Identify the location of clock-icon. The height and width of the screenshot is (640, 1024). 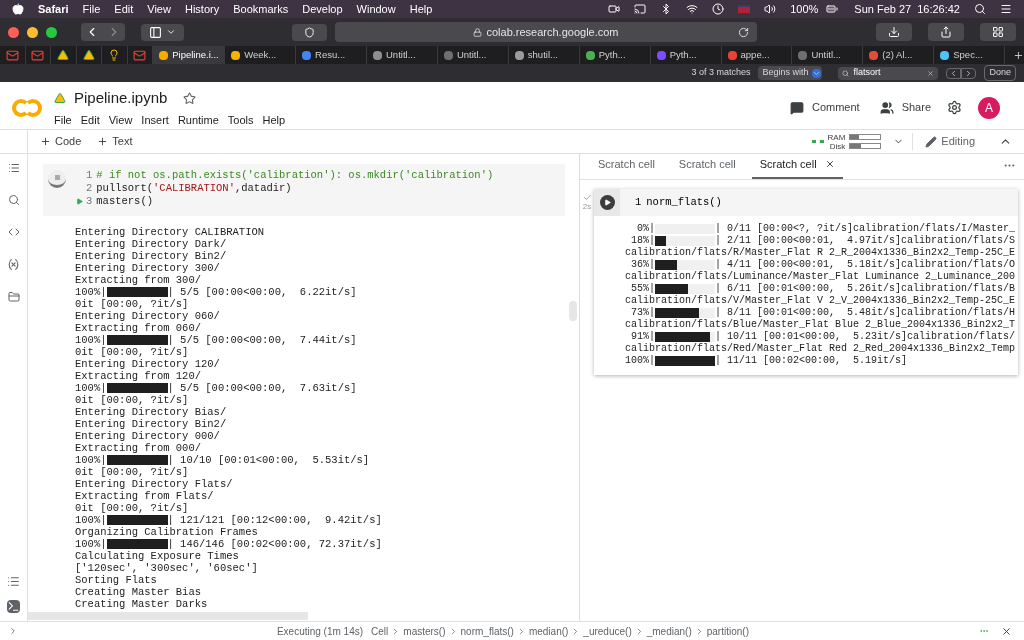
(718, 9).